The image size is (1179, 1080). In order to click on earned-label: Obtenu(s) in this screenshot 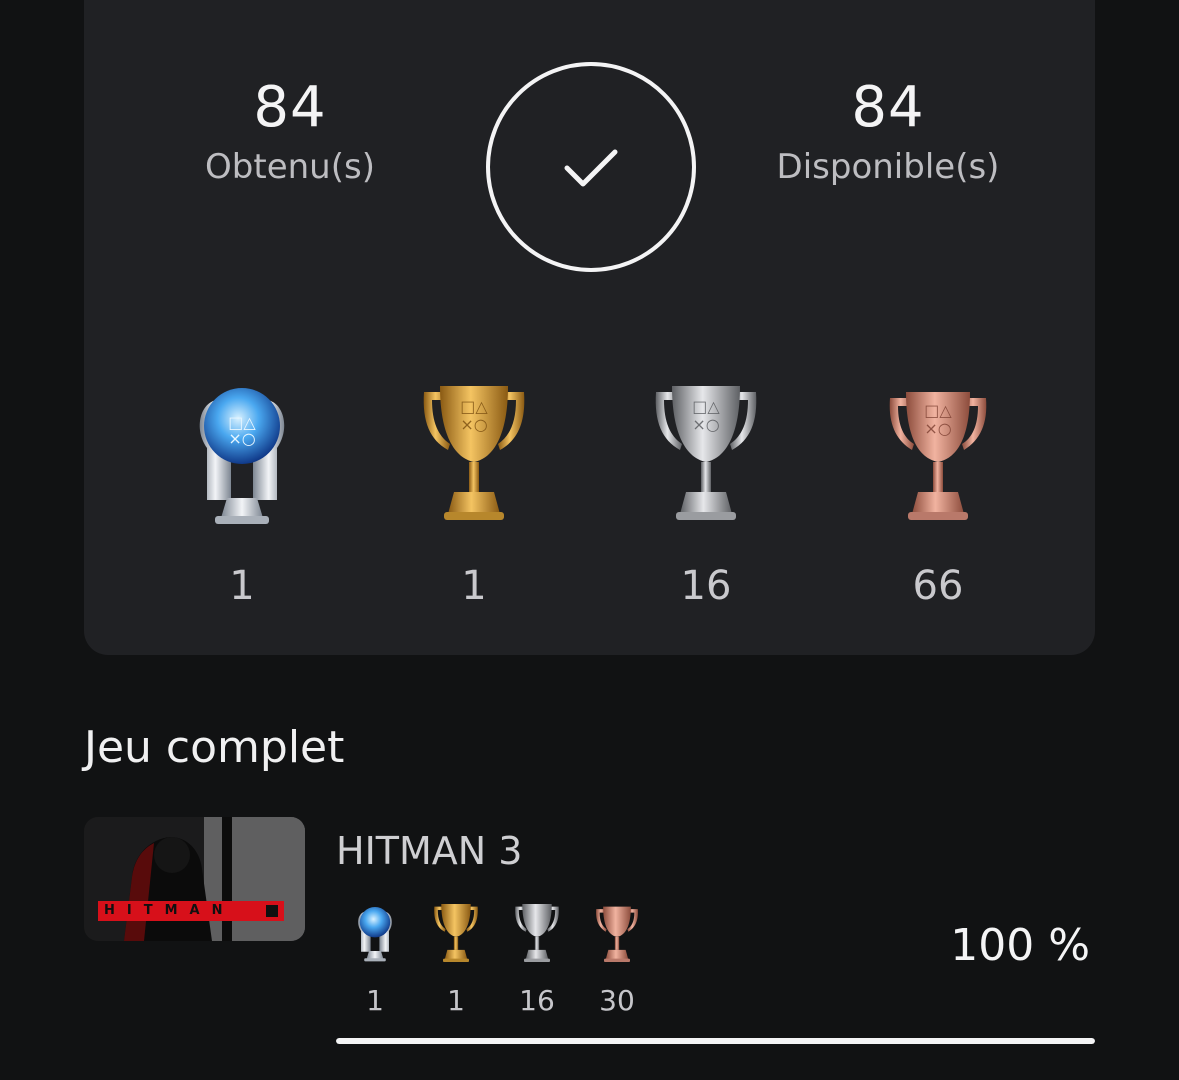, I will do `click(290, 167)`.